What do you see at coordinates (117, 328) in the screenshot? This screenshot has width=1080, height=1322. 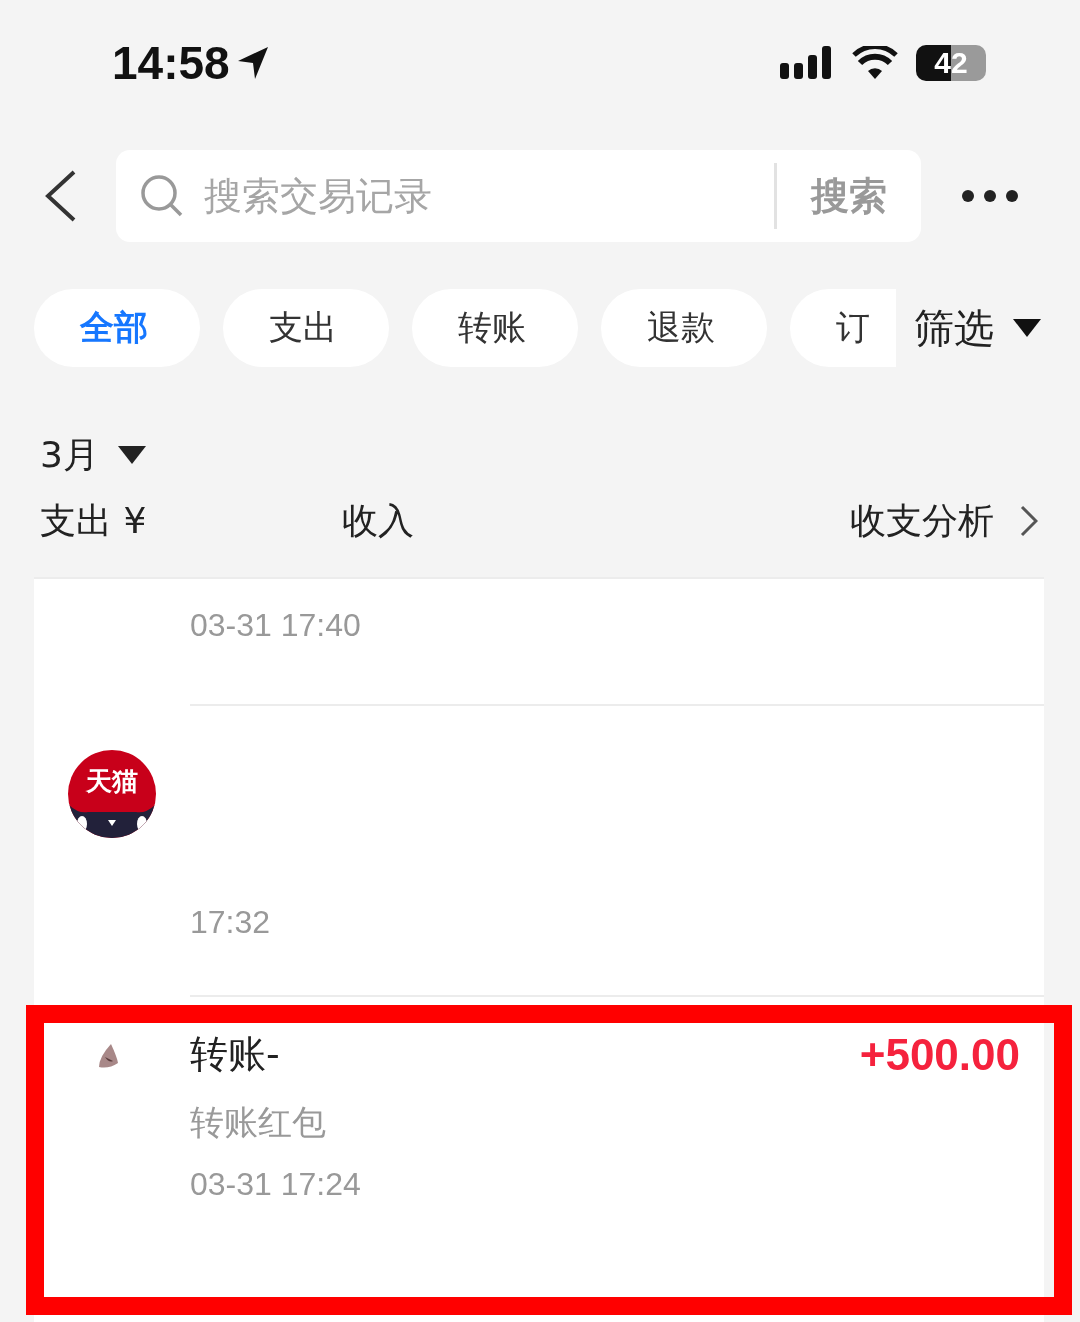 I see `filter-chip: 全部` at bounding box center [117, 328].